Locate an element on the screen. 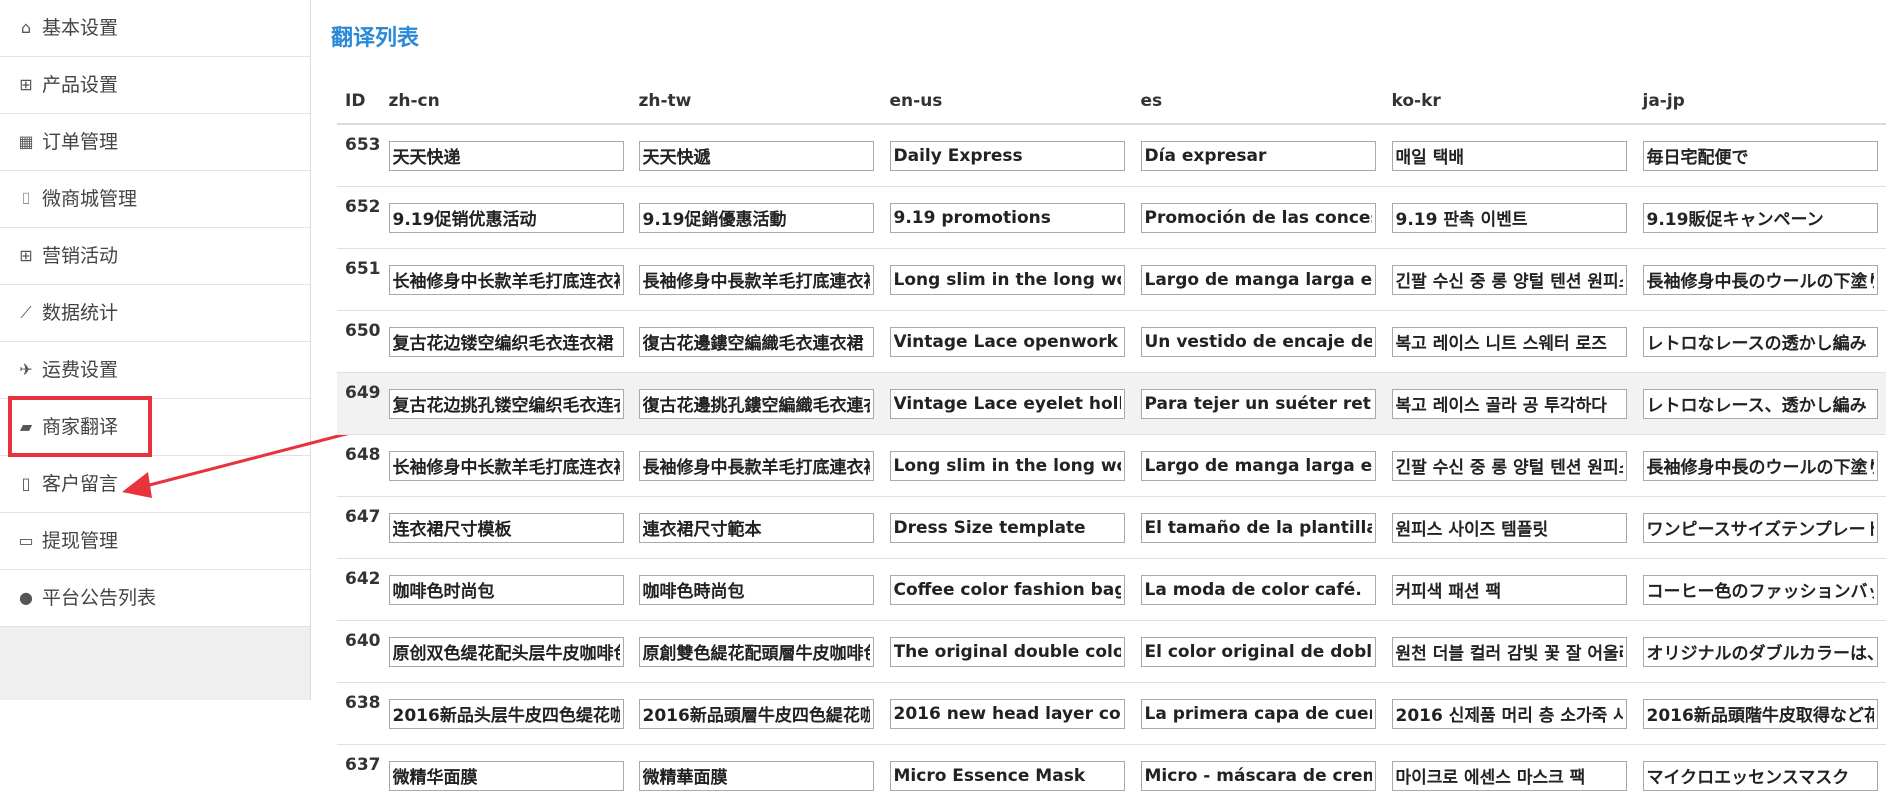  sidebar-item-9: ▭提现管理 is located at coordinates (155, 541).